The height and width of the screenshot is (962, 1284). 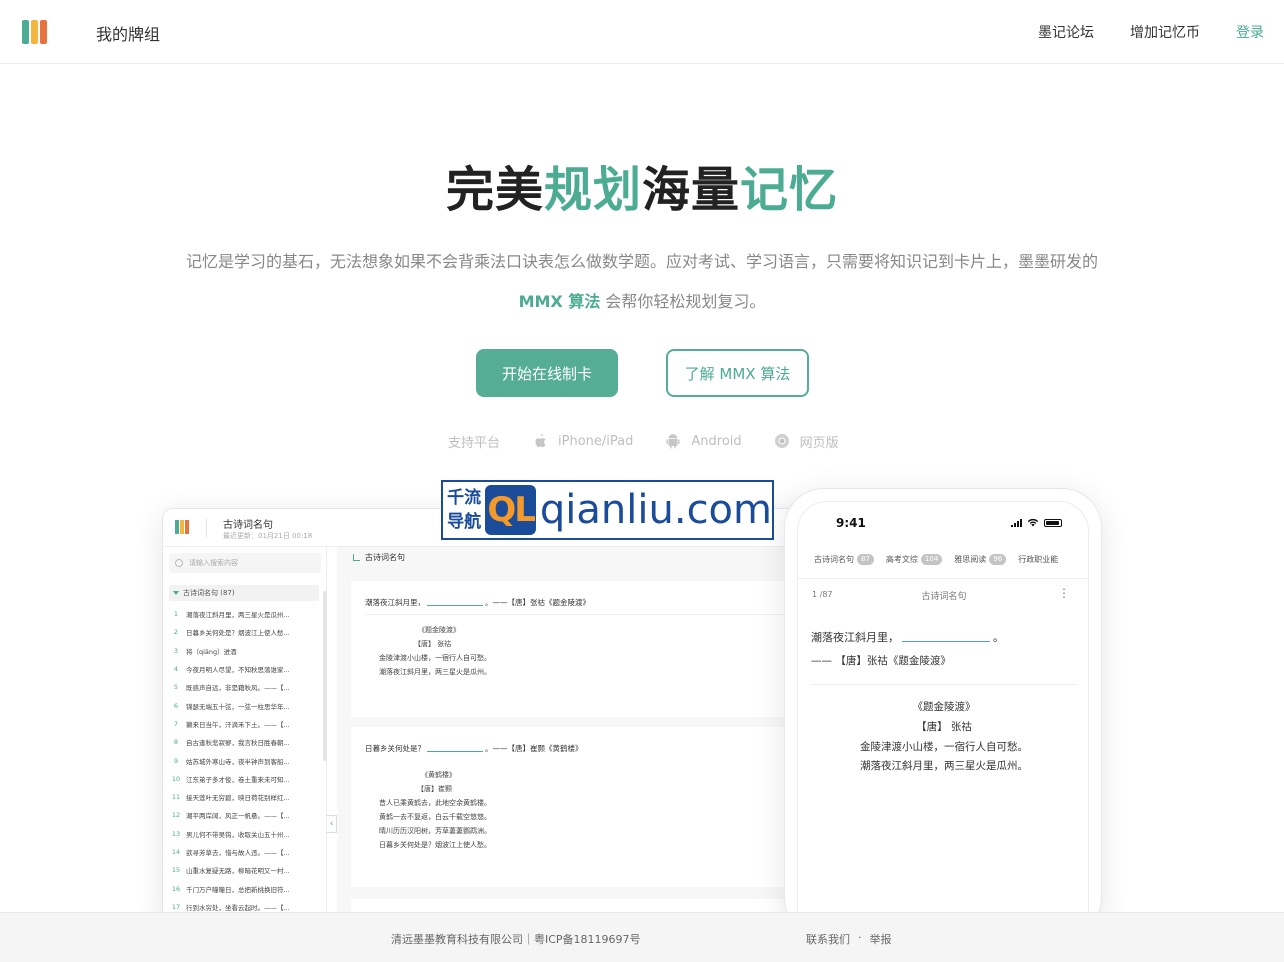 What do you see at coordinates (655, 510) in the screenshot?
I see `watermark-domain: qianliu.com` at bounding box center [655, 510].